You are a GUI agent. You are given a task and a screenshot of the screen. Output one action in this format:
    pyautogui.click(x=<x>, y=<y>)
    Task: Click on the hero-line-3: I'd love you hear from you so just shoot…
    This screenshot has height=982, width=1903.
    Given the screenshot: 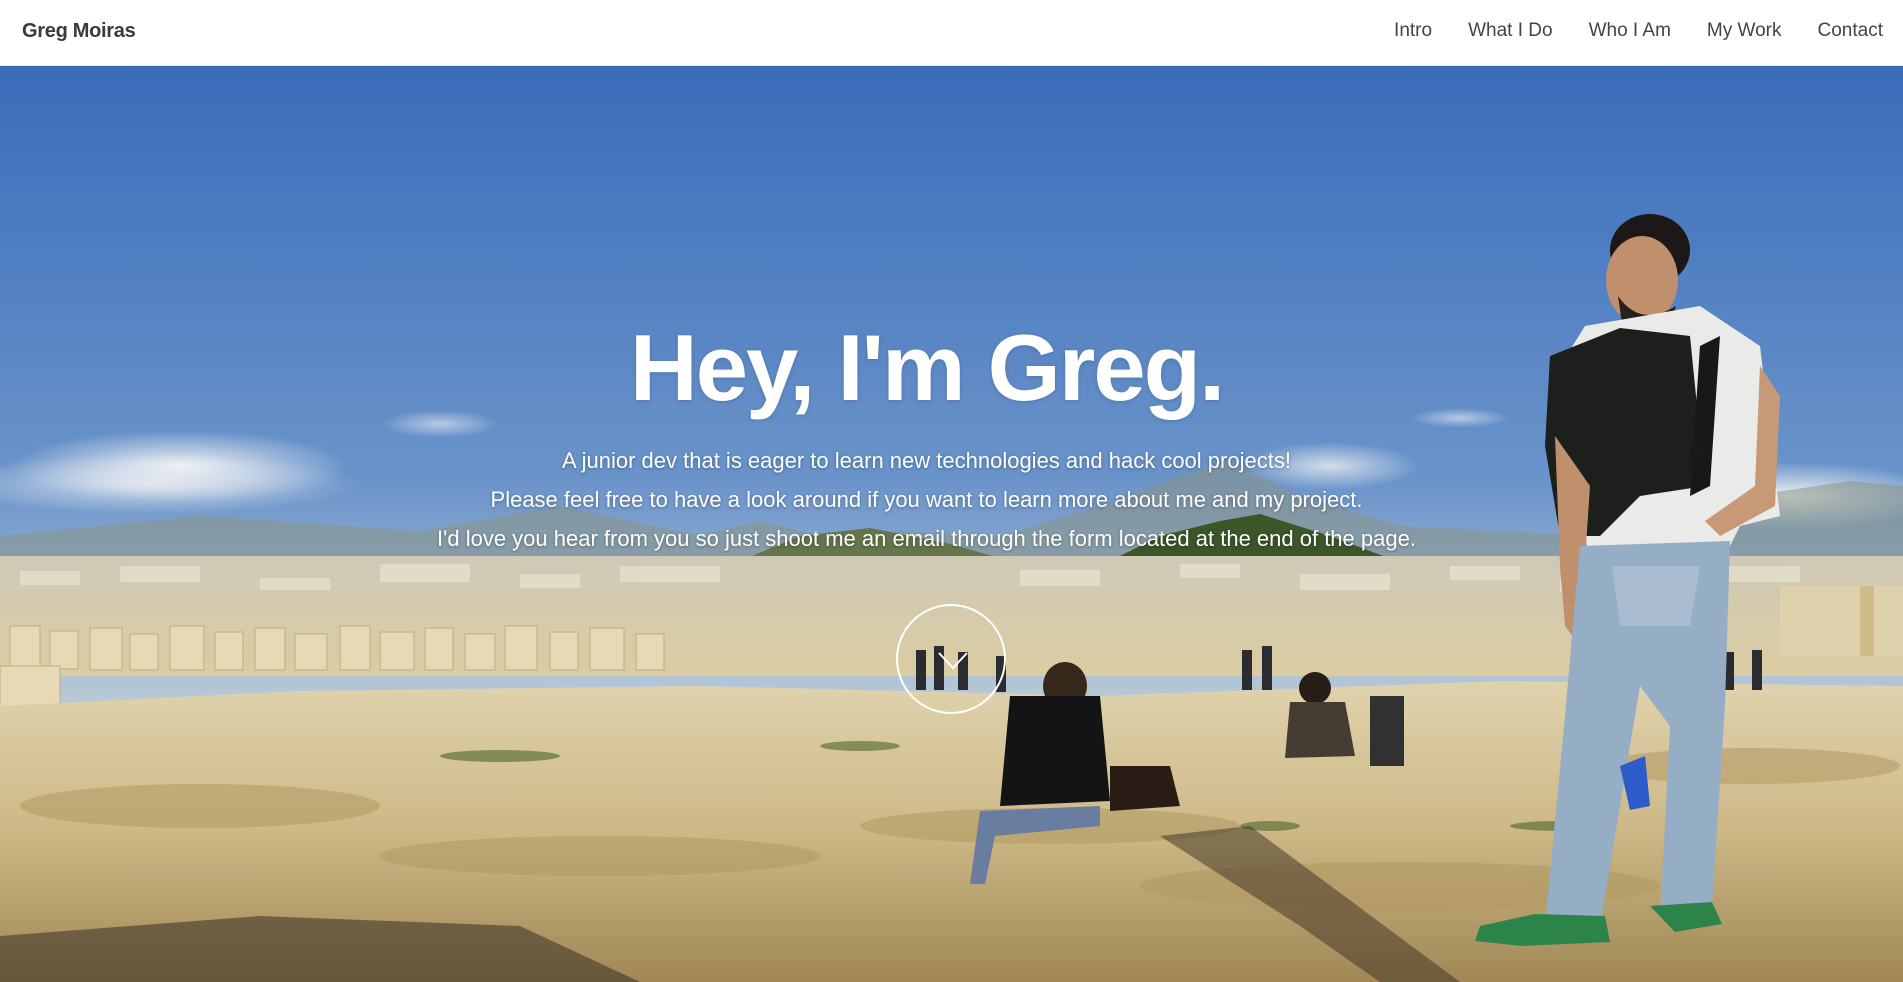 What is the action you would take?
    pyautogui.click(x=926, y=538)
    